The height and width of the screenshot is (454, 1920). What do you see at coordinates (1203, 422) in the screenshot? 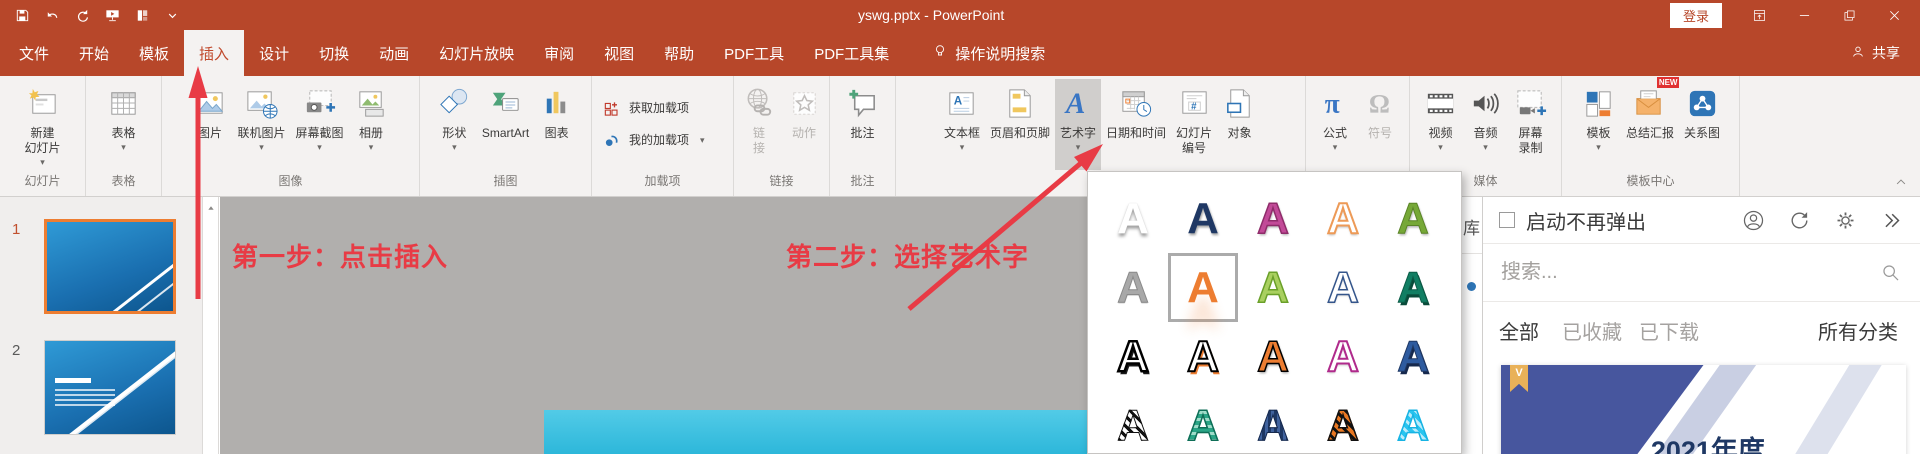
I see `wordart-style-teal-stripes: A` at bounding box center [1203, 422].